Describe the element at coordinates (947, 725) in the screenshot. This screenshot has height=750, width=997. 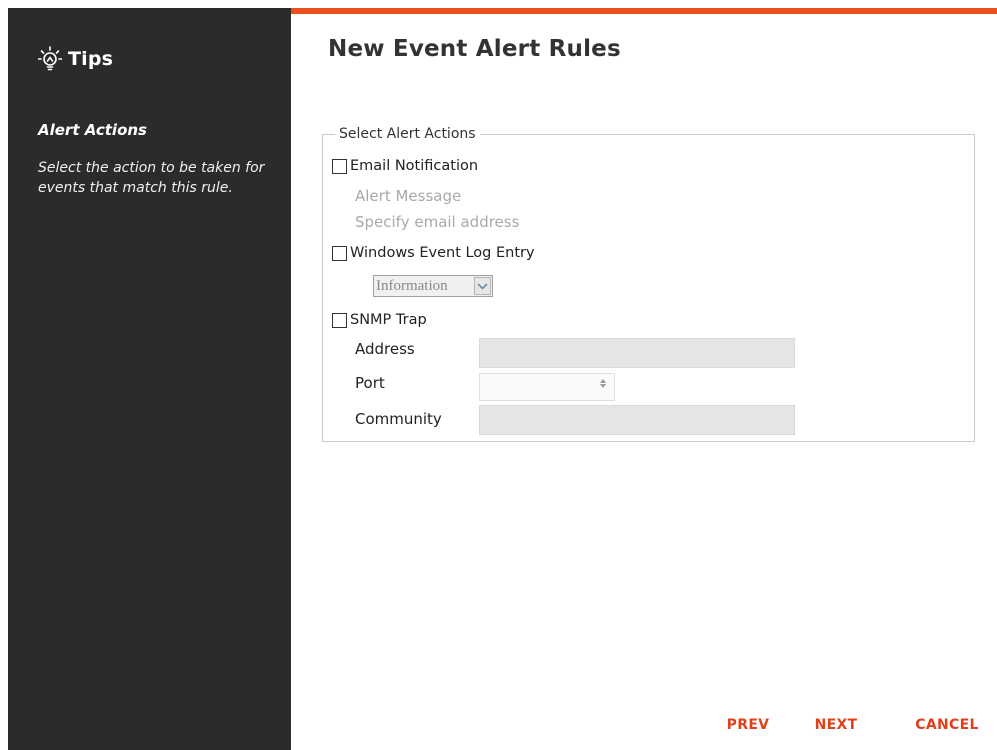
I see `cancel-button: CANCEL` at that location.